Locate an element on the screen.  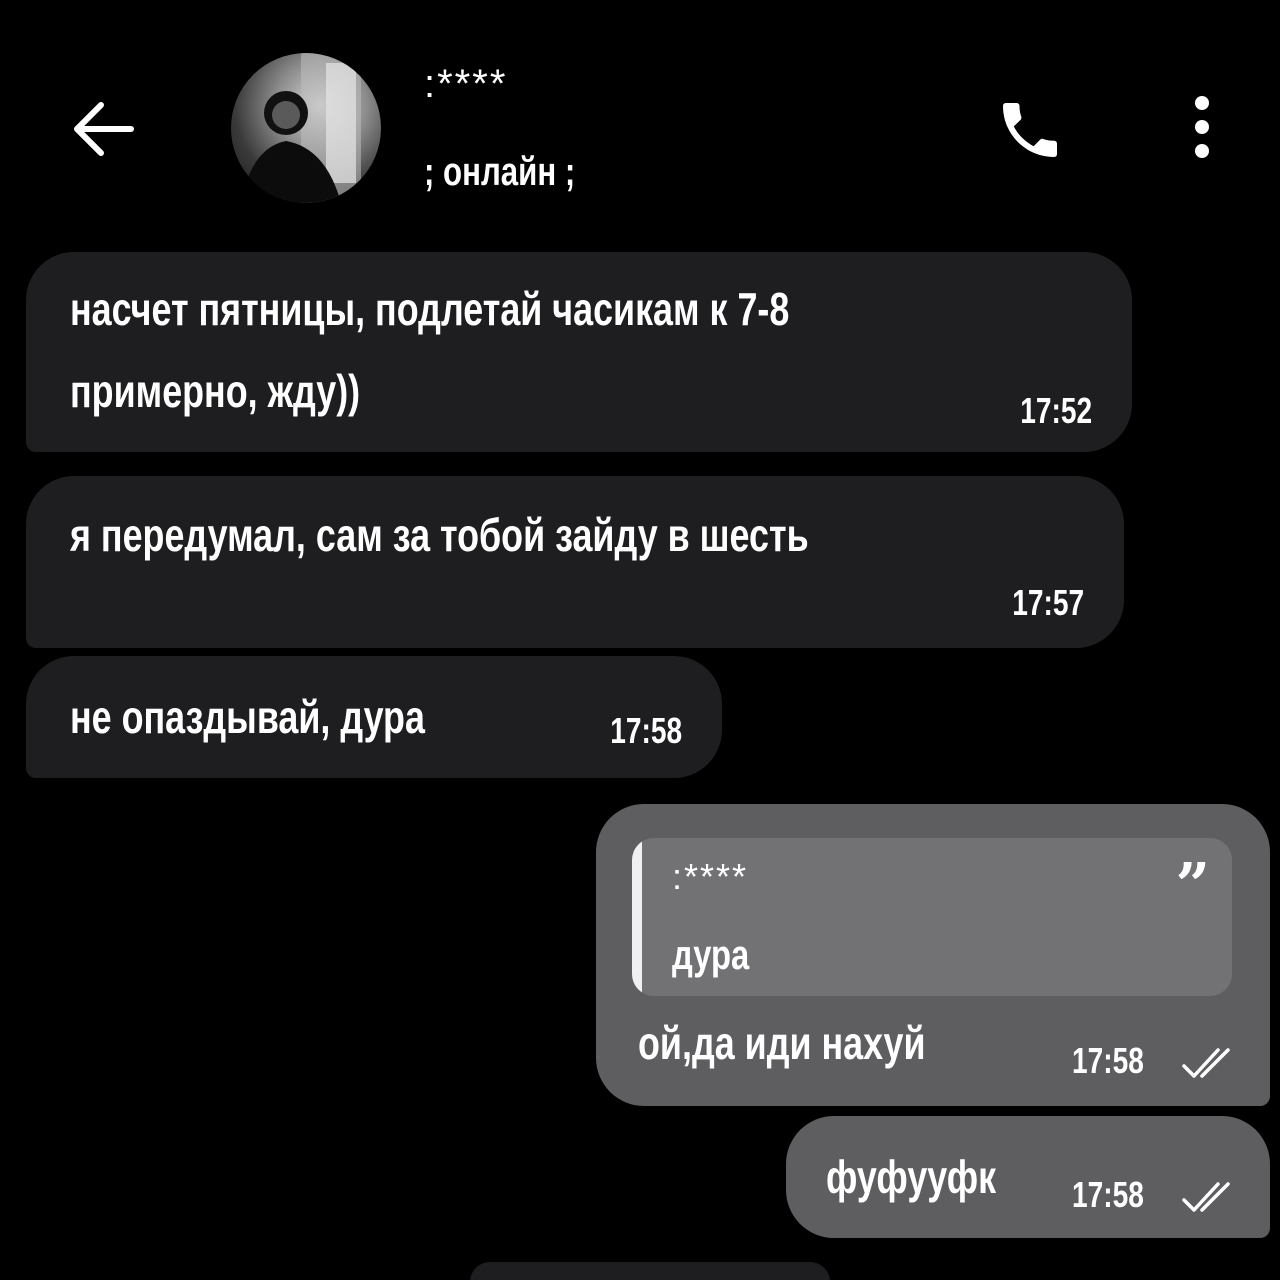
quote-icon: ” is located at coordinates (1192, 886).